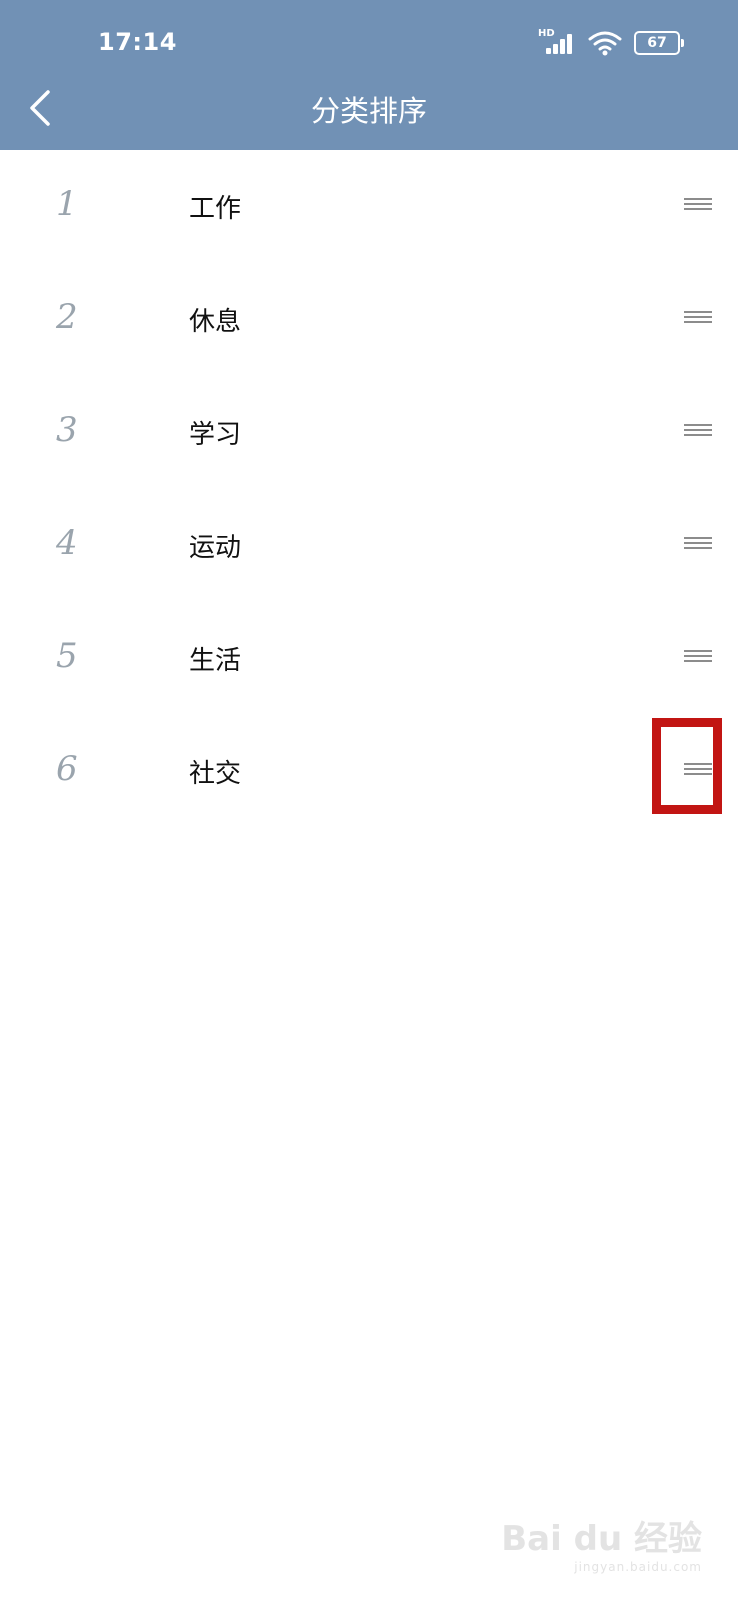 This screenshot has height=1600, width=738. I want to click on watermark-url: jingyan.baidu.com, so click(638, 1567).